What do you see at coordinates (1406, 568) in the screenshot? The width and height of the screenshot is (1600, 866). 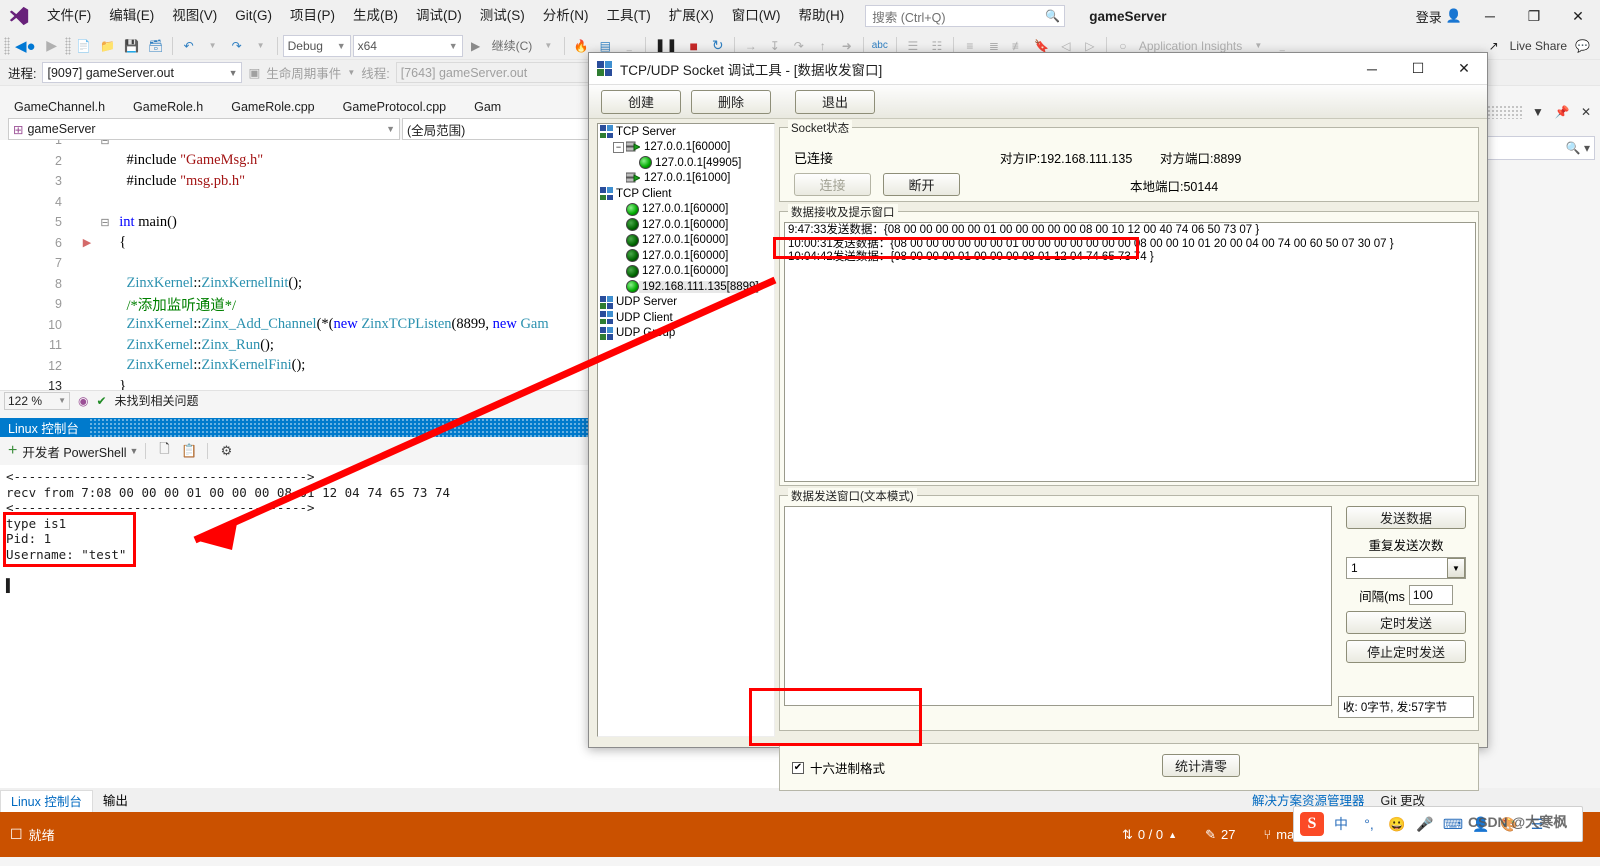 I see `repeat-count-combo: 1 ▼` at bounding box center [1406, 568].